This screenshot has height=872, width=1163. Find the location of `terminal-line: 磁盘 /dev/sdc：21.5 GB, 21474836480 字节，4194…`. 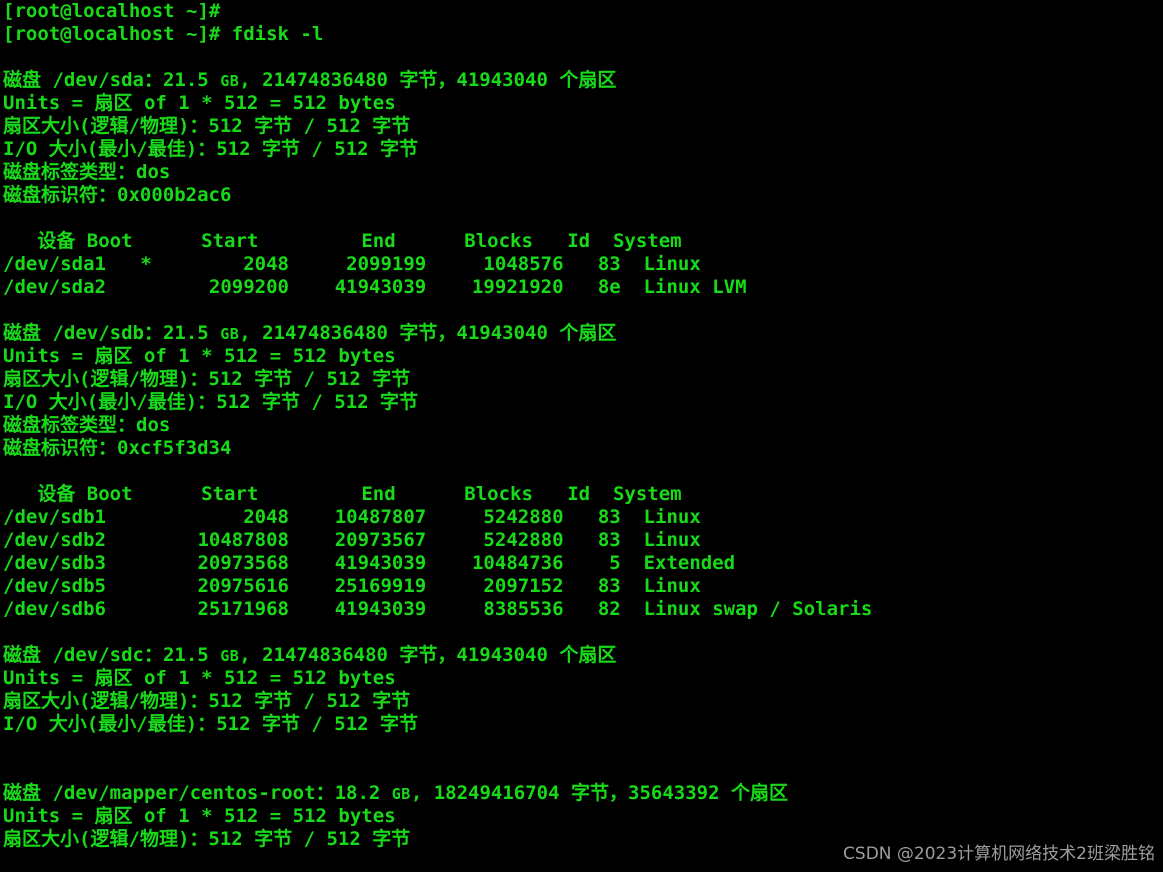

terminal-line: 磁盘 /dev/sdc：21.5 GB, 21474836480 字节，4194… is located at coordinates (310, 655).